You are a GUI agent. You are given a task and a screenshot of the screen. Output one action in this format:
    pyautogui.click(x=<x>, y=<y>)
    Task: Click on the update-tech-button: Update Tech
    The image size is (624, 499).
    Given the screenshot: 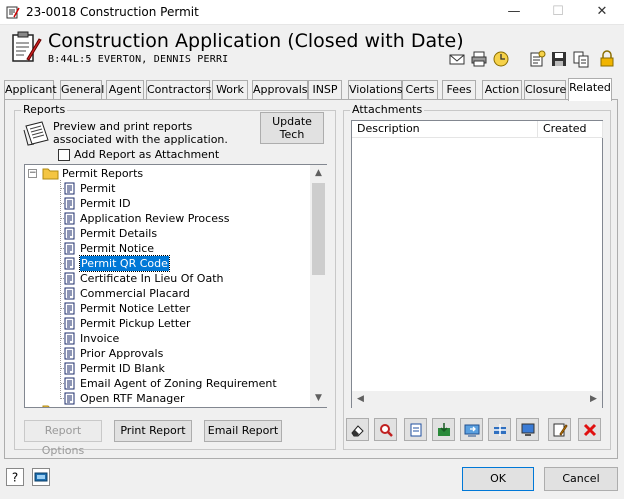 What is the action you would take?
    pyautogui.click(x=292, y=128)
    